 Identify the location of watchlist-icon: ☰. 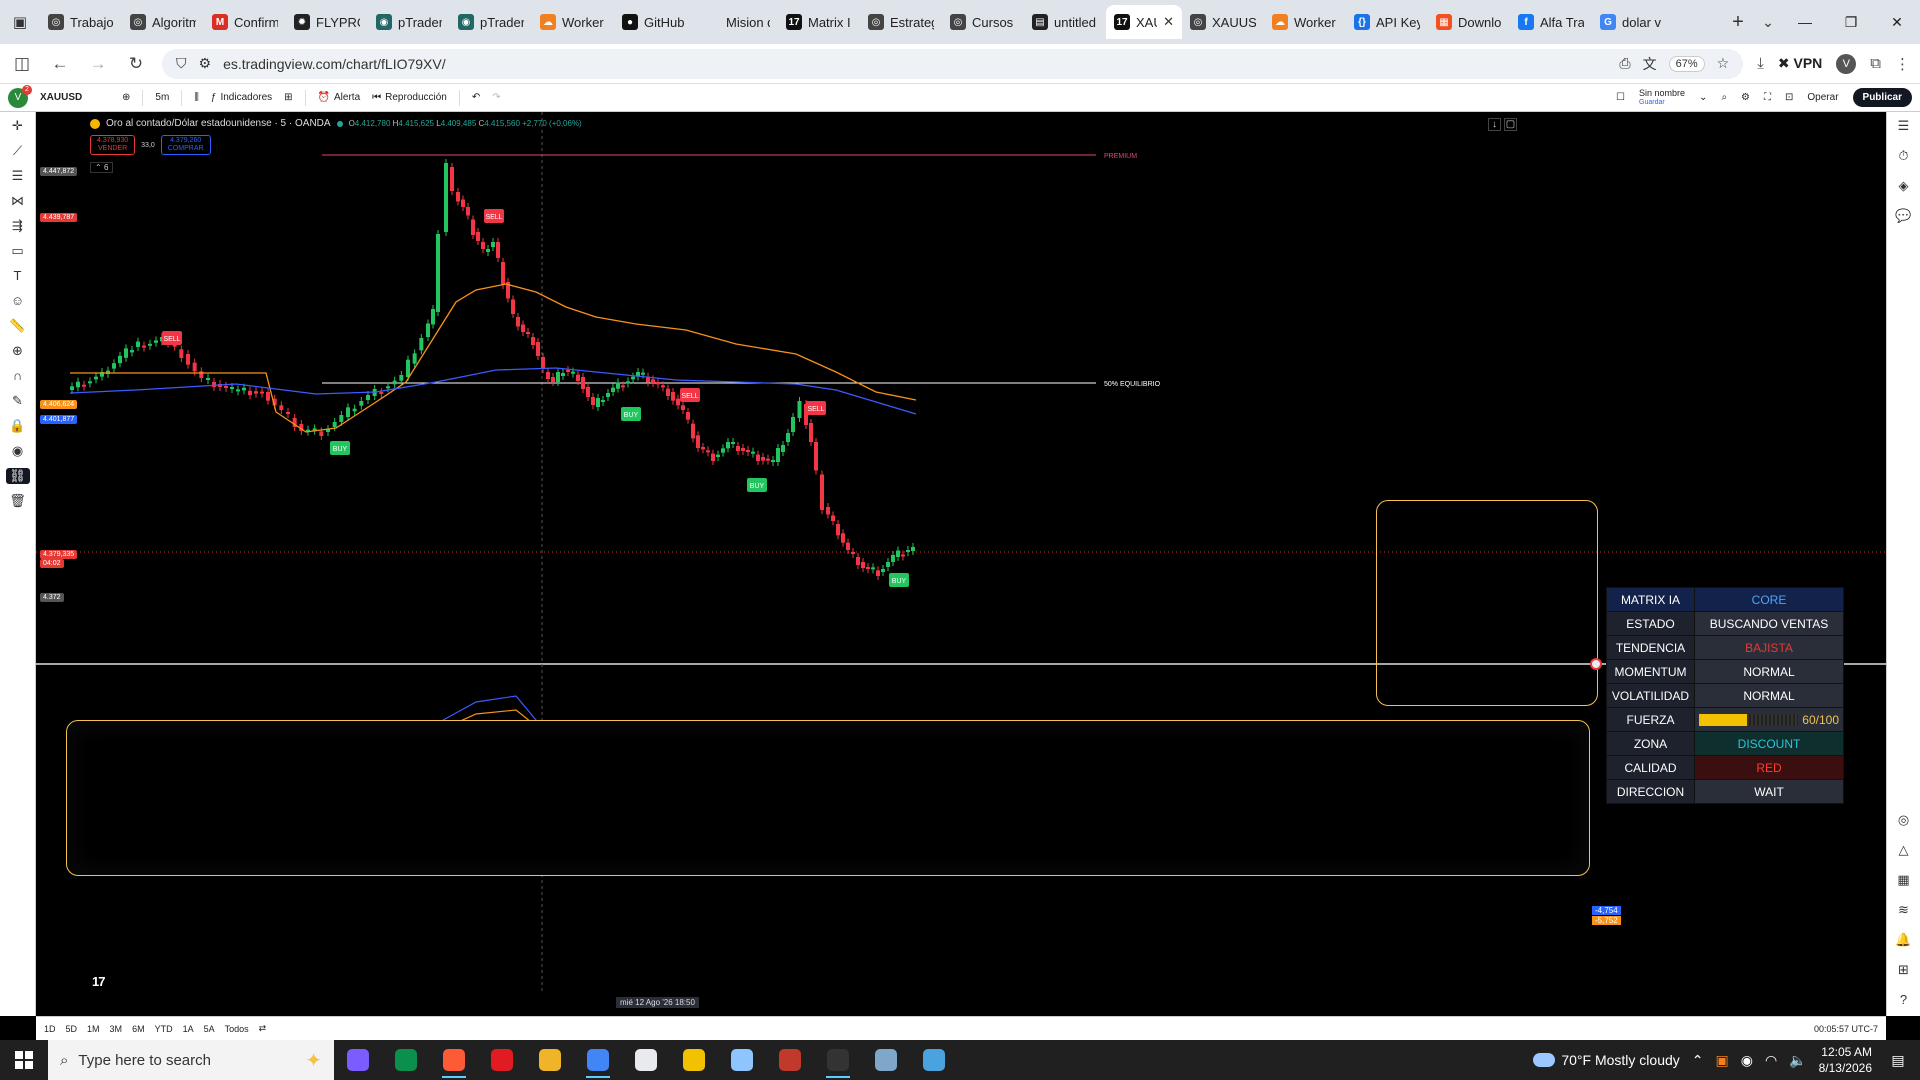
(1904, 126).